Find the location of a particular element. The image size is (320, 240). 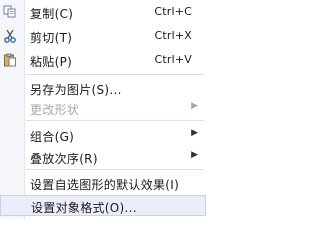

shortcut-label: Ctrl+X is located at coordinates (173, 35).